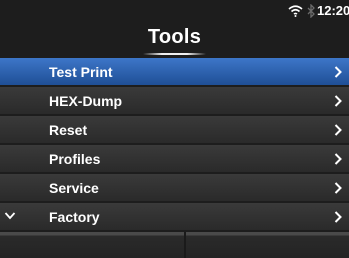 This screenshot has width=349, height=258. Describe the element at coordinates (333, 10) in the screenshot. I see `status-time: 12:20` at that location.